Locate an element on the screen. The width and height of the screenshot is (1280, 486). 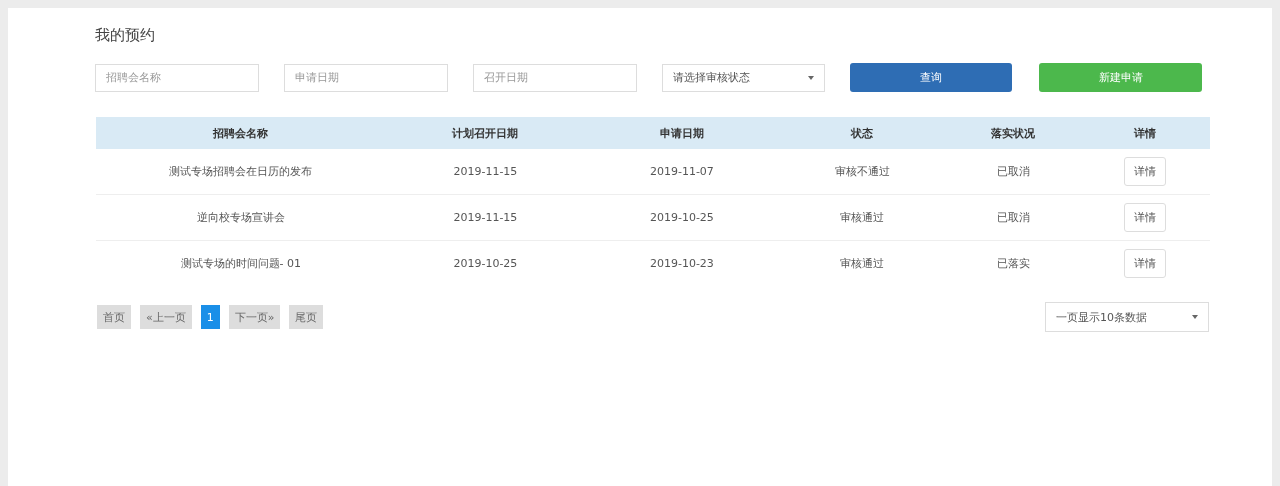
table-cell: 测试专场招聘会在日历的发布 is located at coordinates (241, 171).